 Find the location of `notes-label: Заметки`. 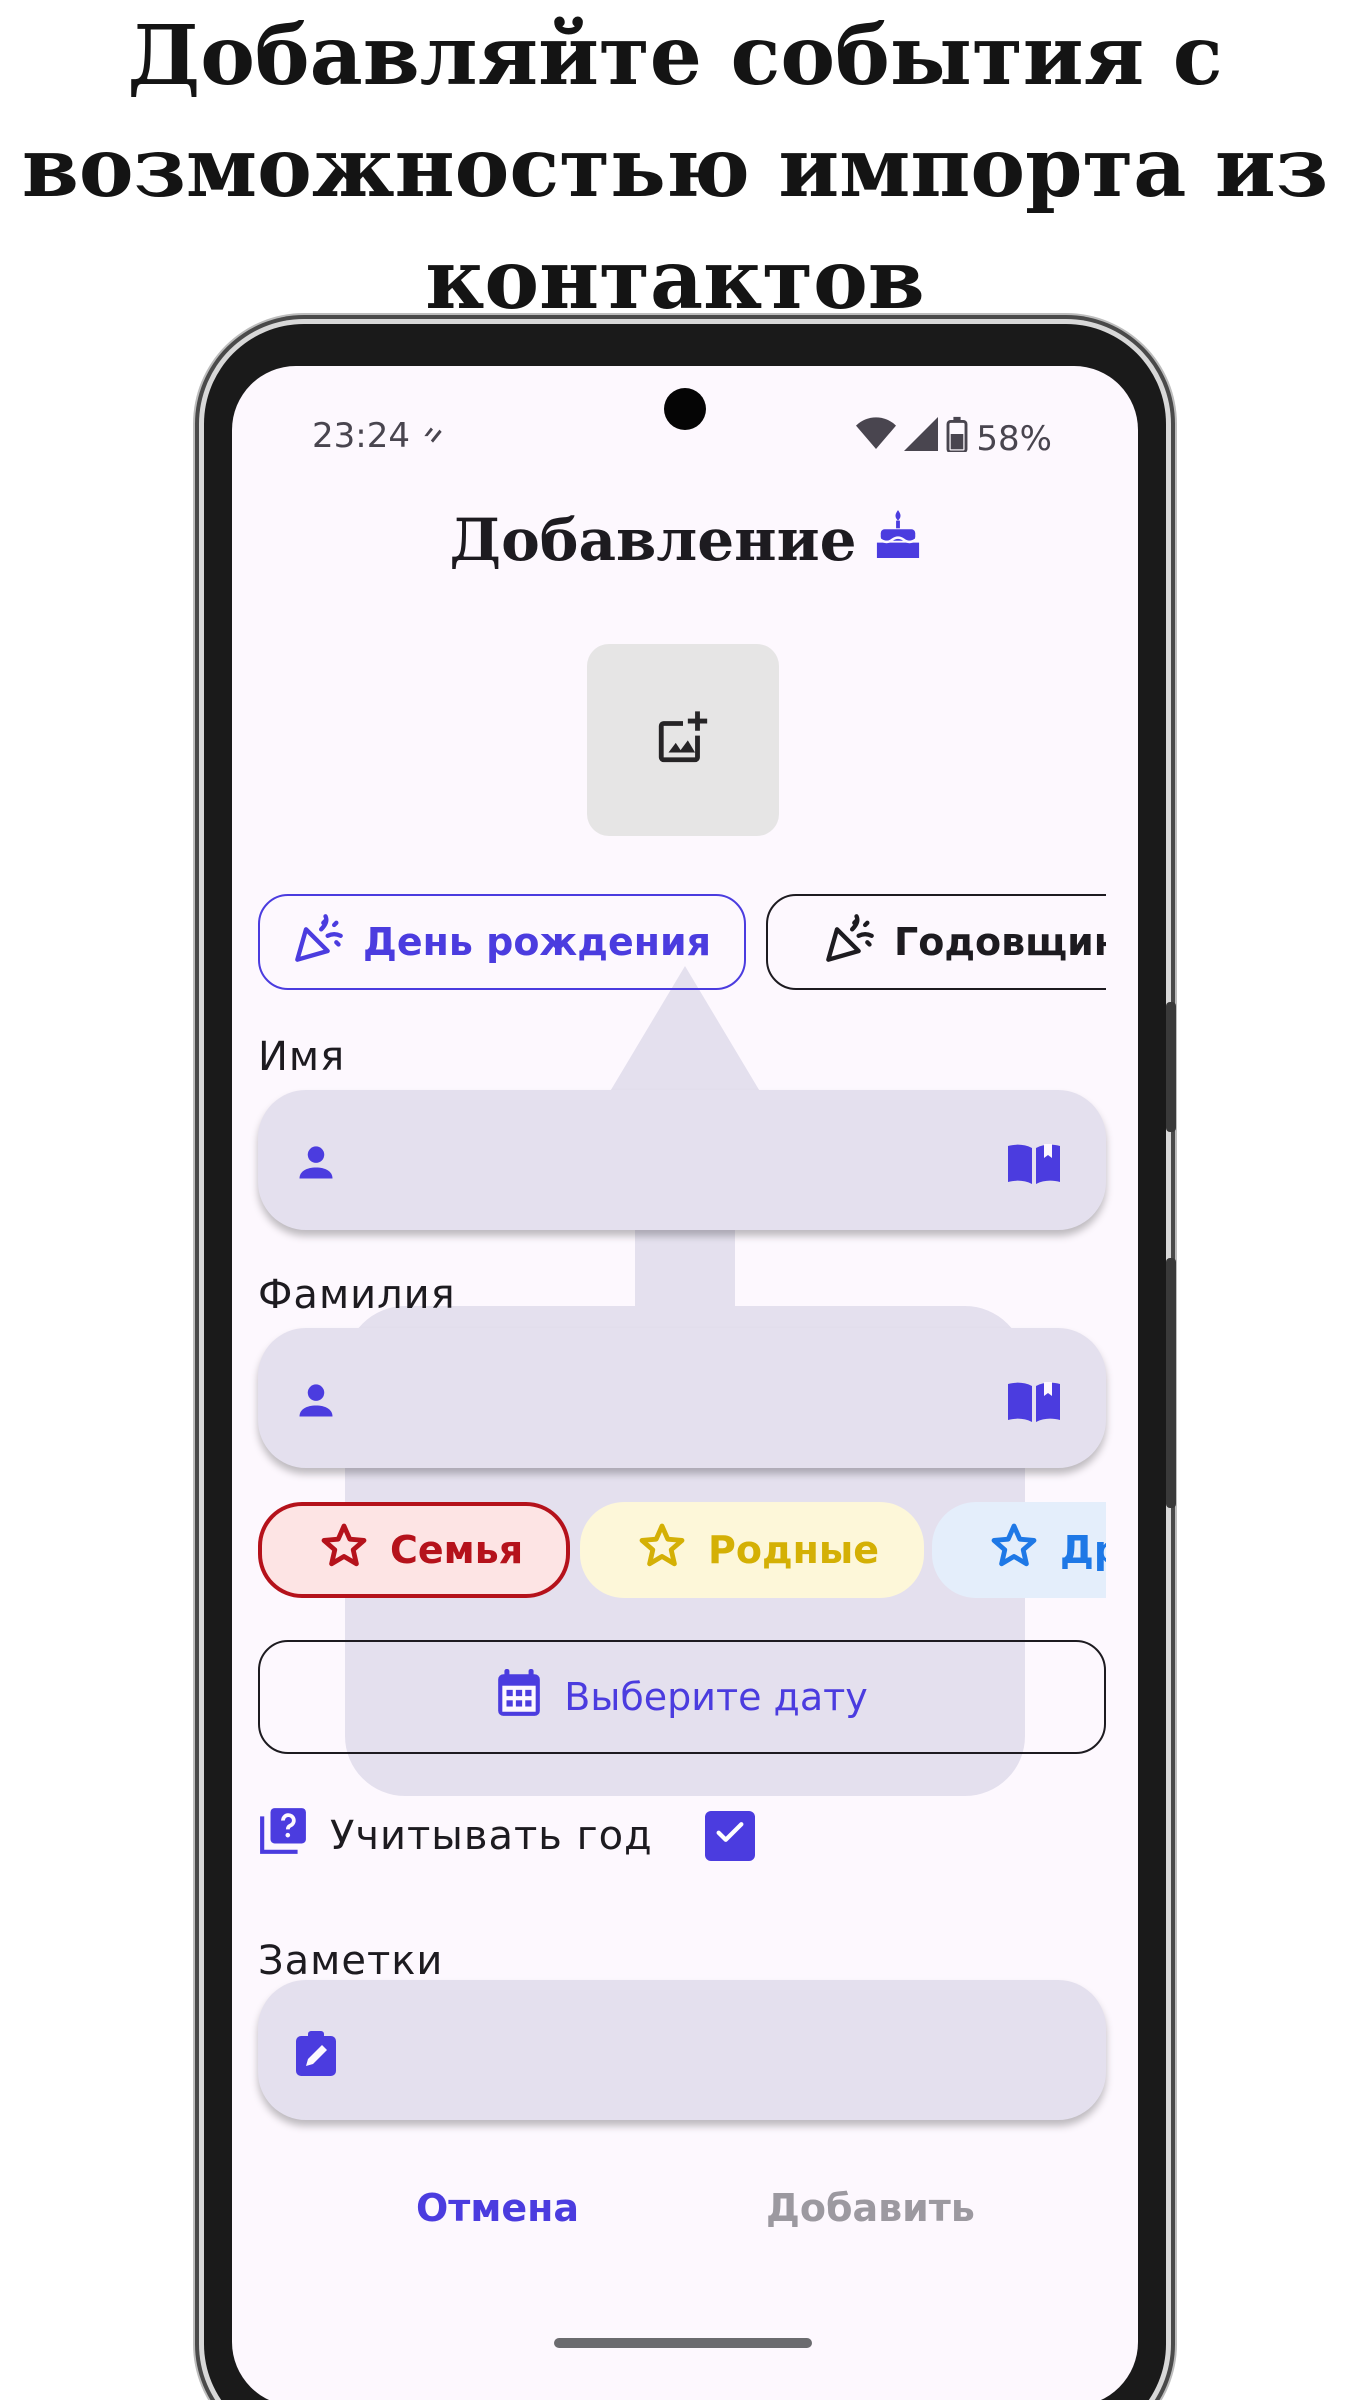

notes-label: Заметки is located at coordinates (351, 1961).